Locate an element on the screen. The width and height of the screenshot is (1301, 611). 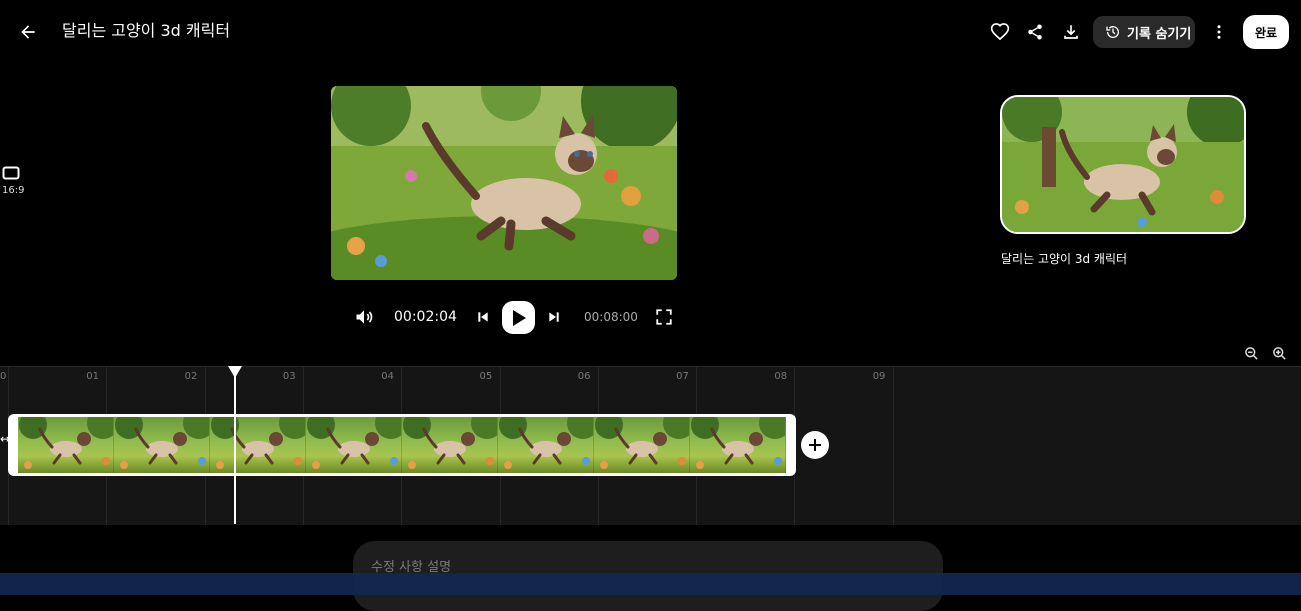
skip-next-button is located at coordinates (554, 317).